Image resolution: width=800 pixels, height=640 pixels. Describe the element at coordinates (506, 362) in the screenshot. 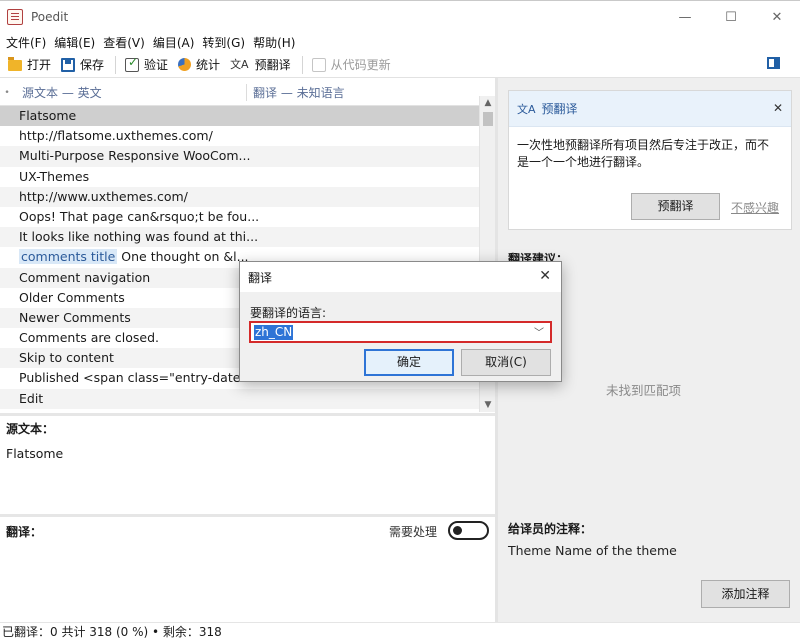

I see `cancel-button: 取消(C)` at that location.